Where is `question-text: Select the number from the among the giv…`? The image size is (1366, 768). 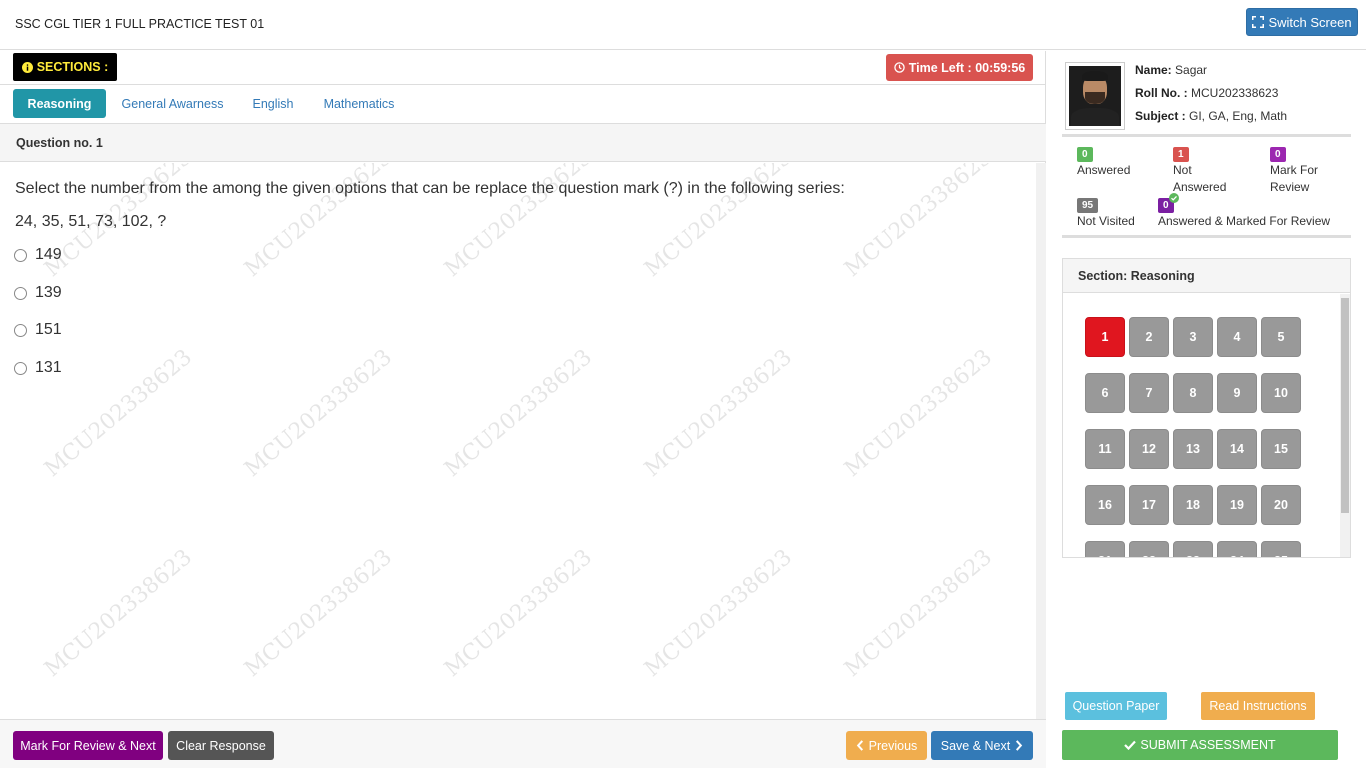 question-text: Select the number from the among the giv… is located at coordinates (430, 188).